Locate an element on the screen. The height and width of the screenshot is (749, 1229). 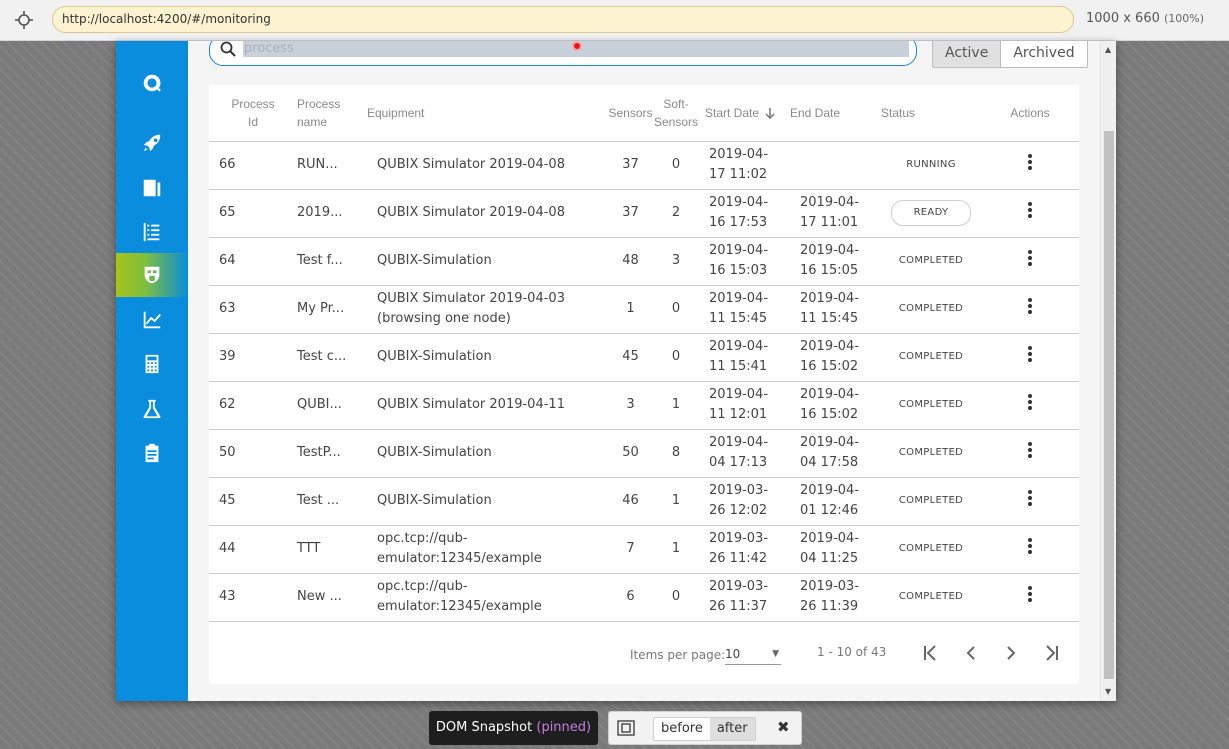
cell-status: RUNNING is located at coordinates (931, 165).